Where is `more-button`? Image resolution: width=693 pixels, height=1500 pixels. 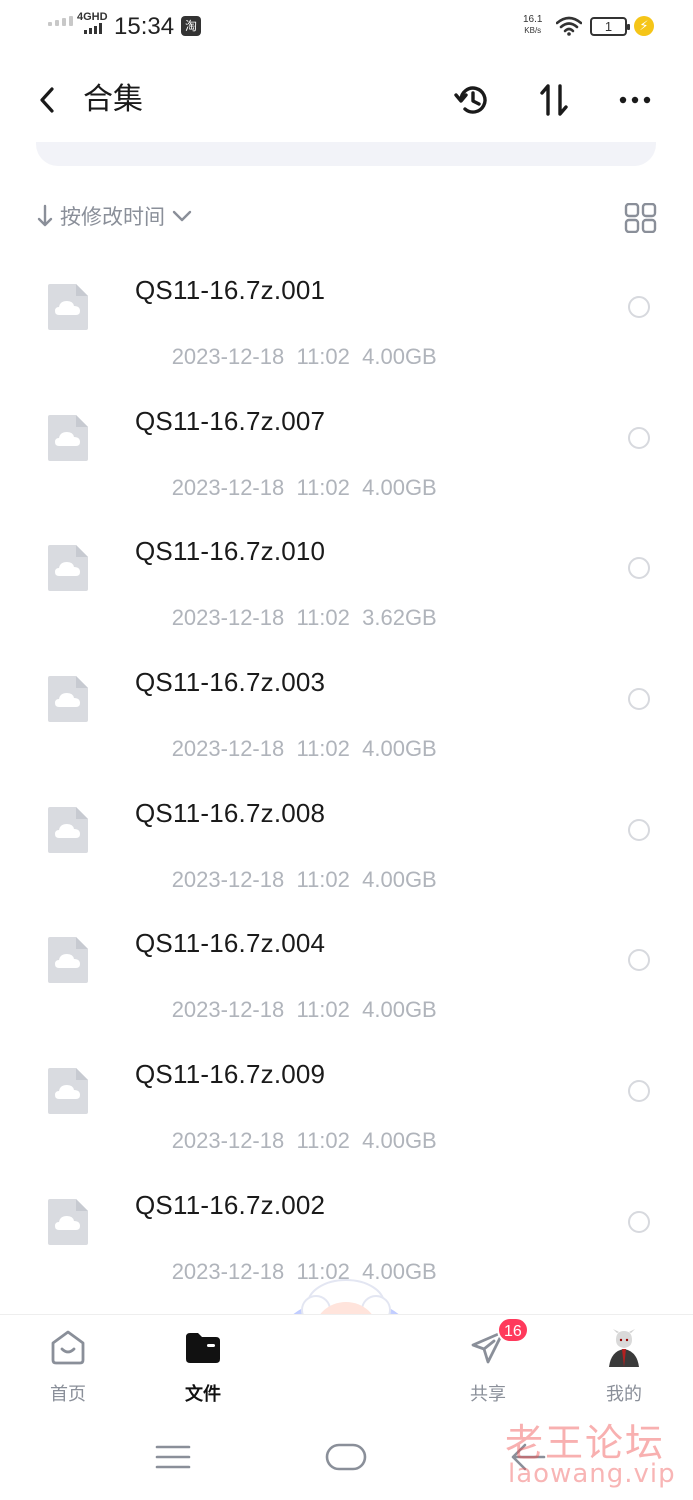
more-button is located at coordinates (635, 100).